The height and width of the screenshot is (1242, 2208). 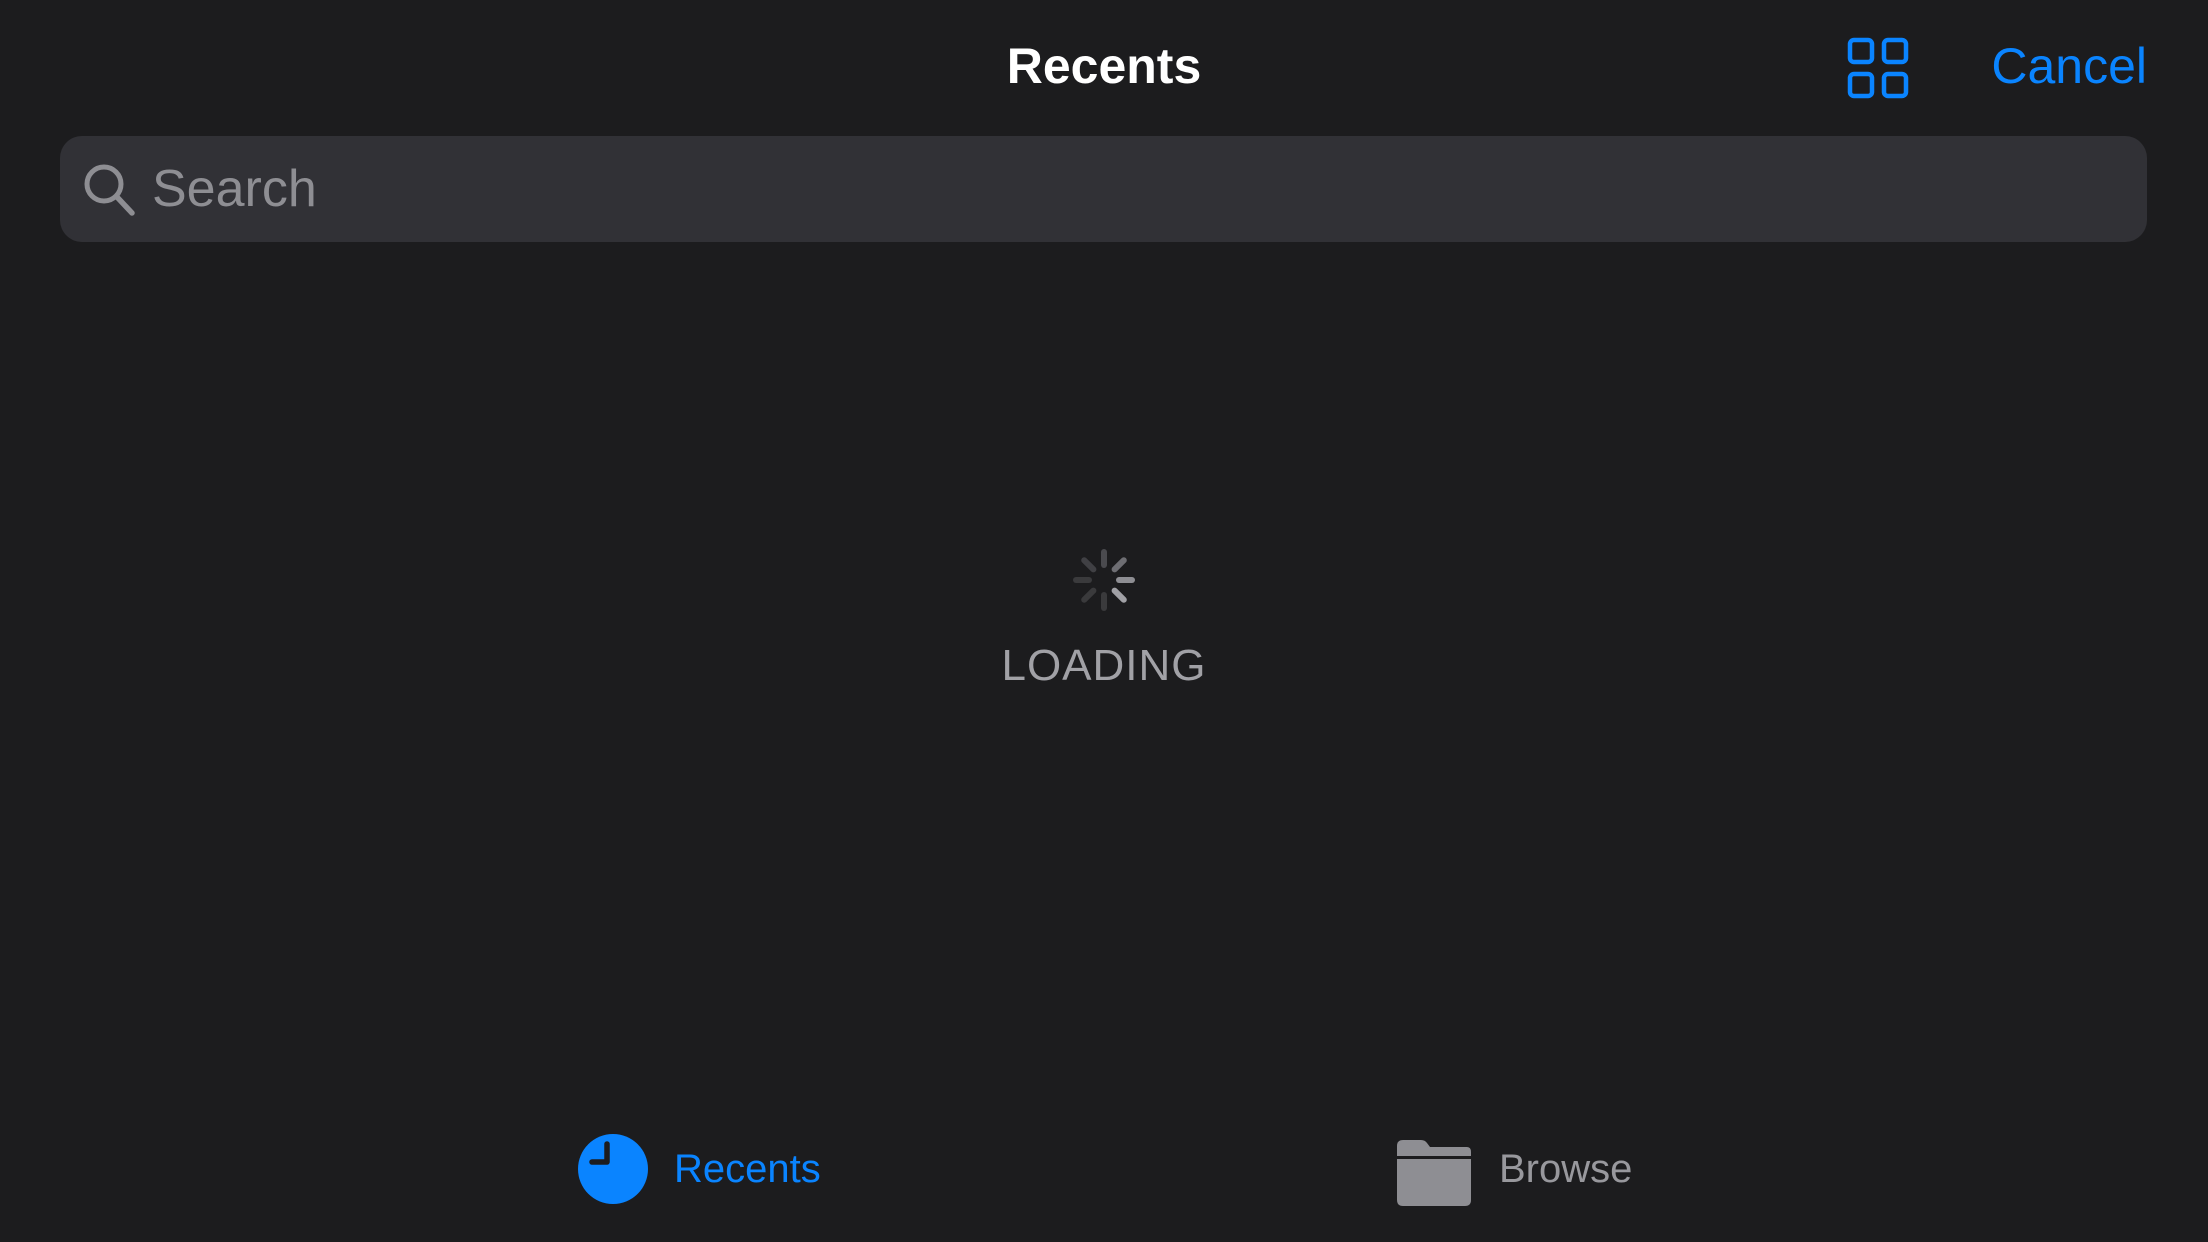 I want to click on tab-recents: Recents, so click(x=697, y=1169).